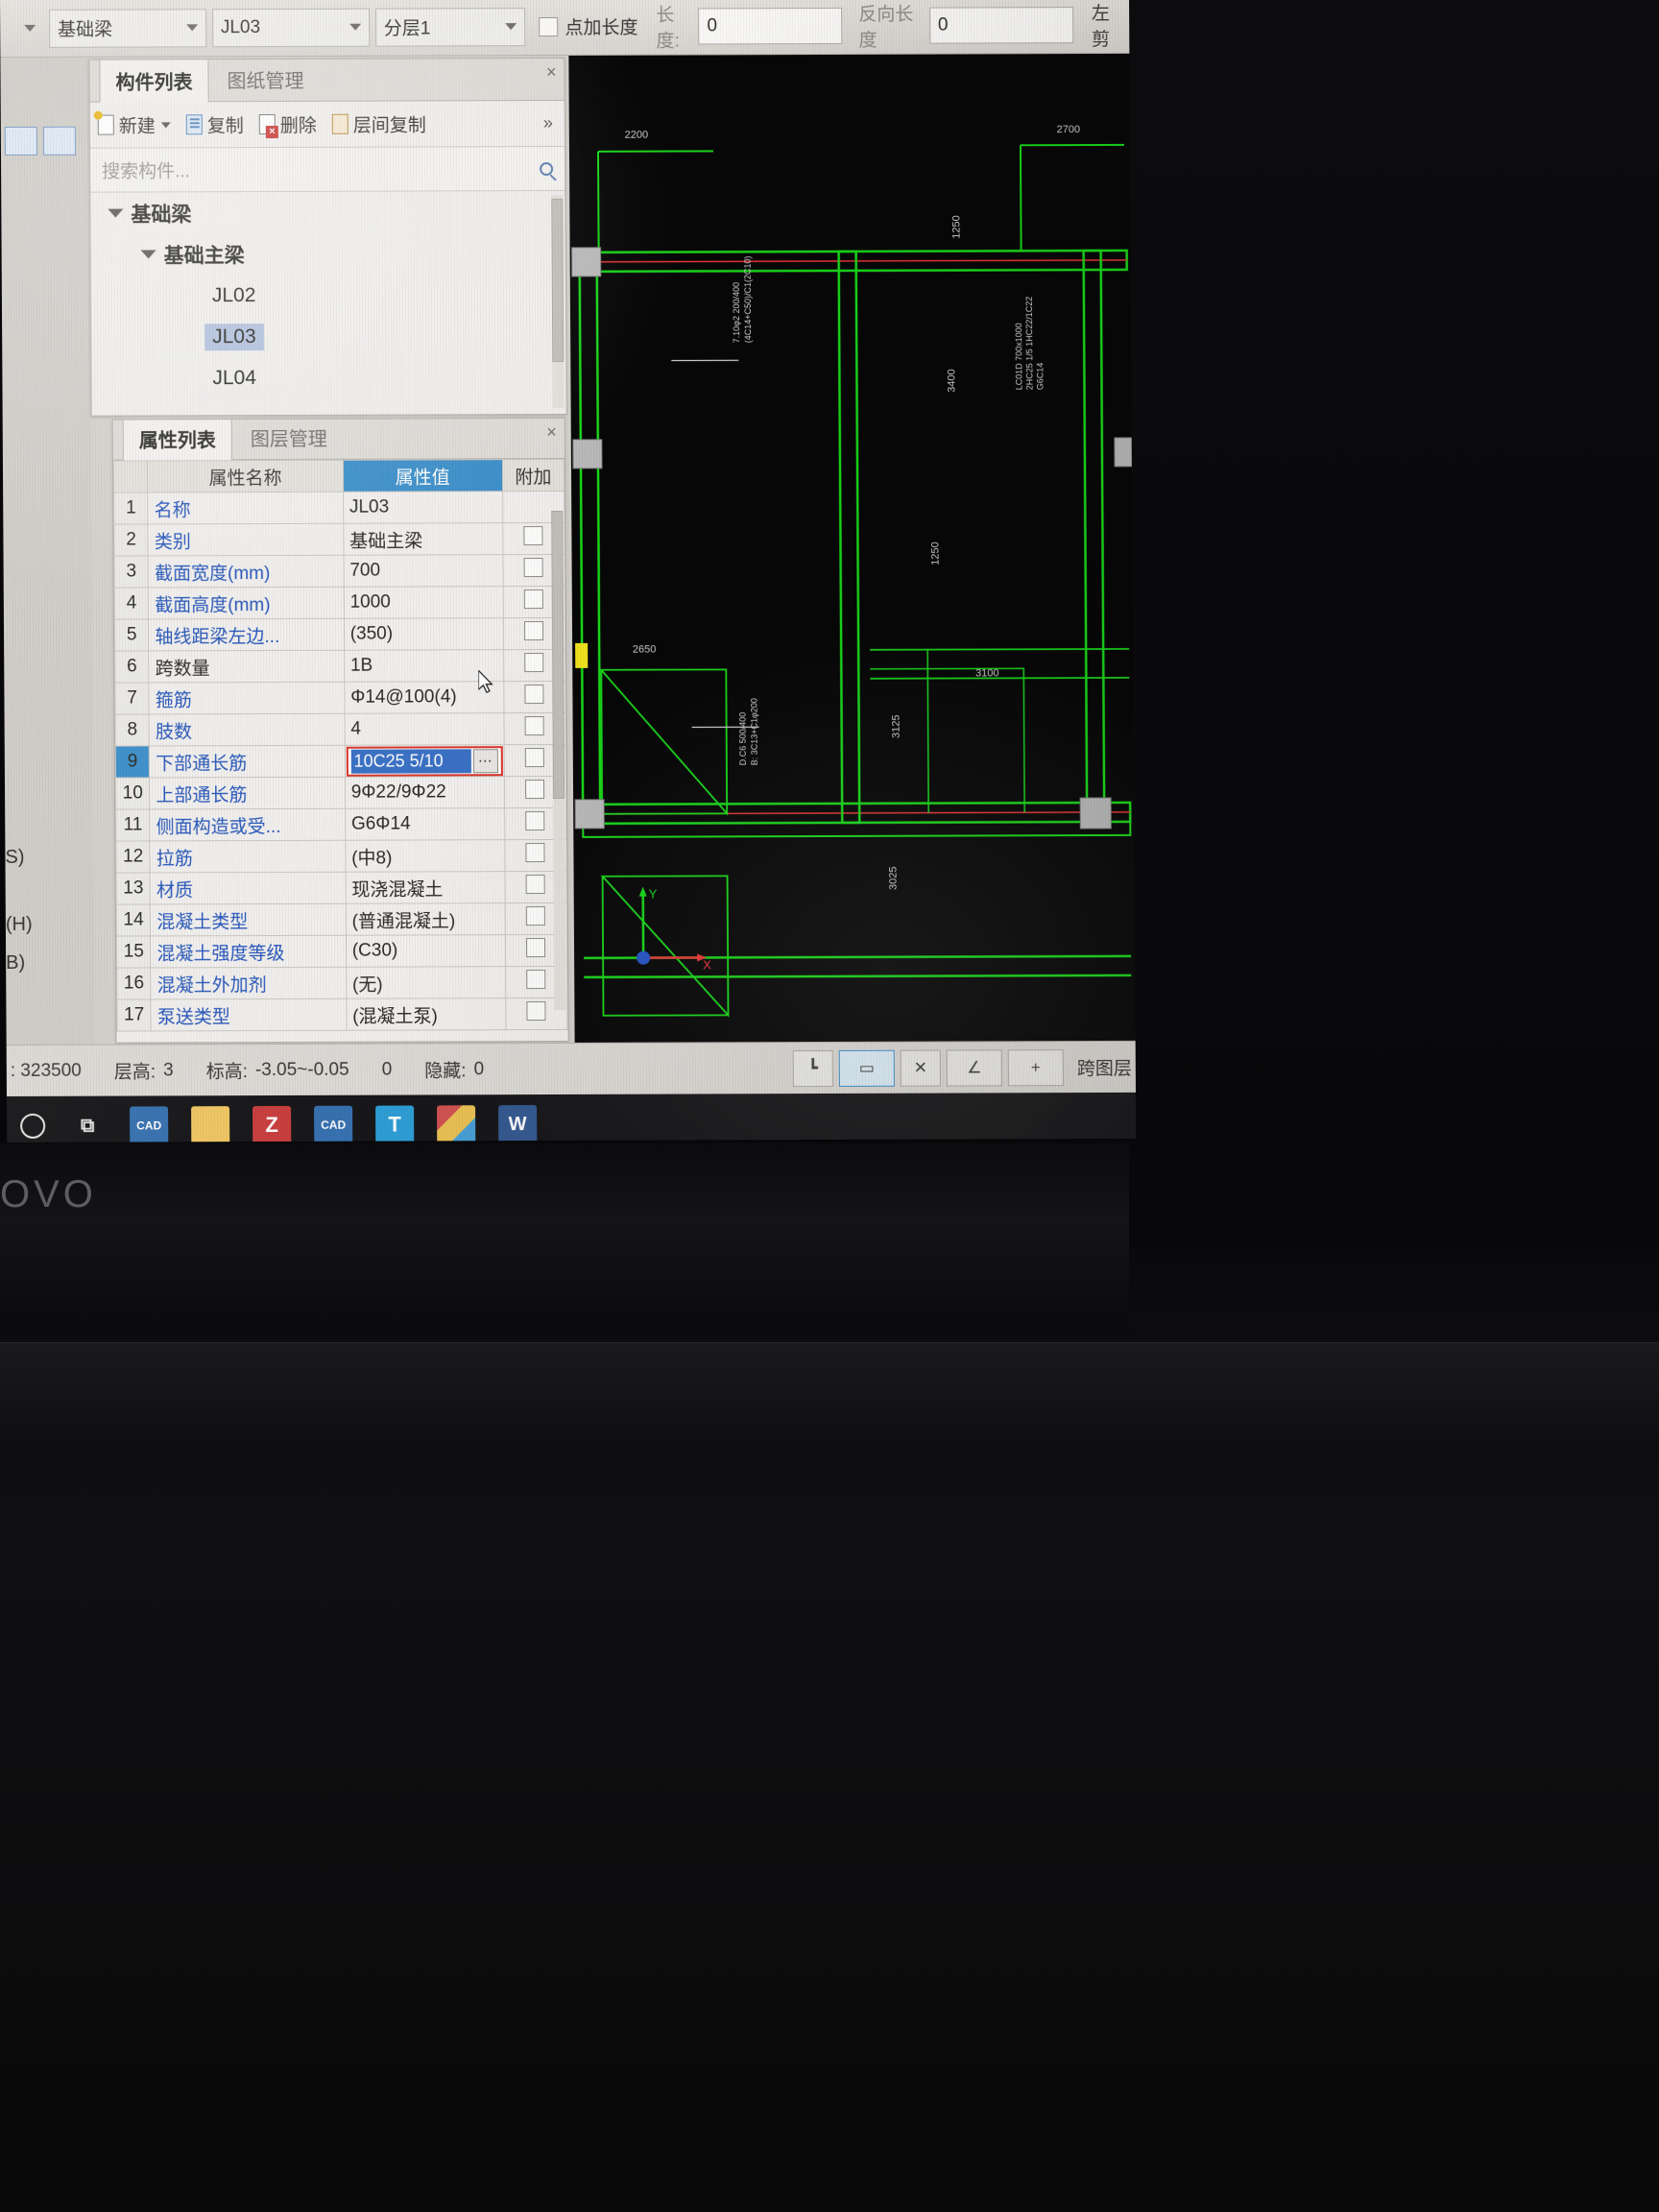  I want to click on property-name-cell: 拉筋, so click(248, 856).